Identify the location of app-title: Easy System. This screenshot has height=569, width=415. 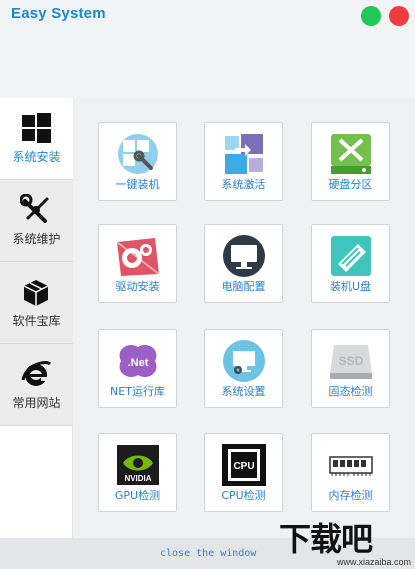
(58, 13).